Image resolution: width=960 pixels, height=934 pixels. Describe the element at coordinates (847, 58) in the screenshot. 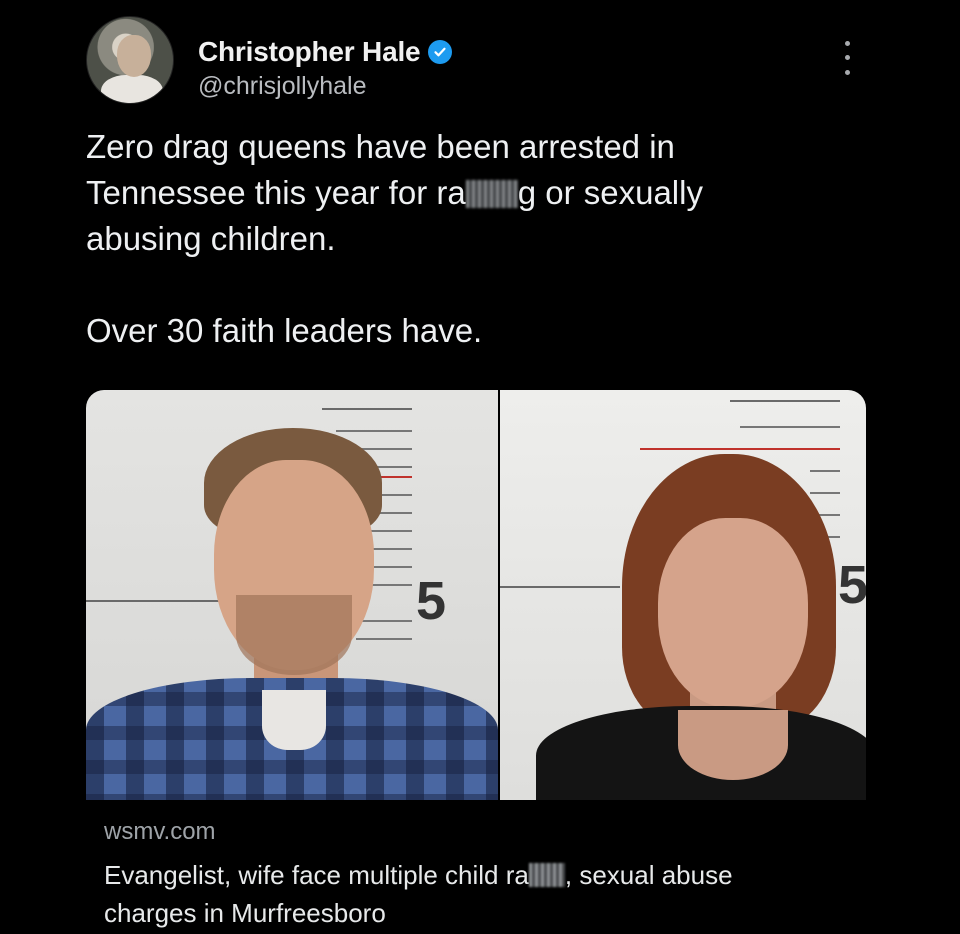

I see `more-options-icon` at that location.